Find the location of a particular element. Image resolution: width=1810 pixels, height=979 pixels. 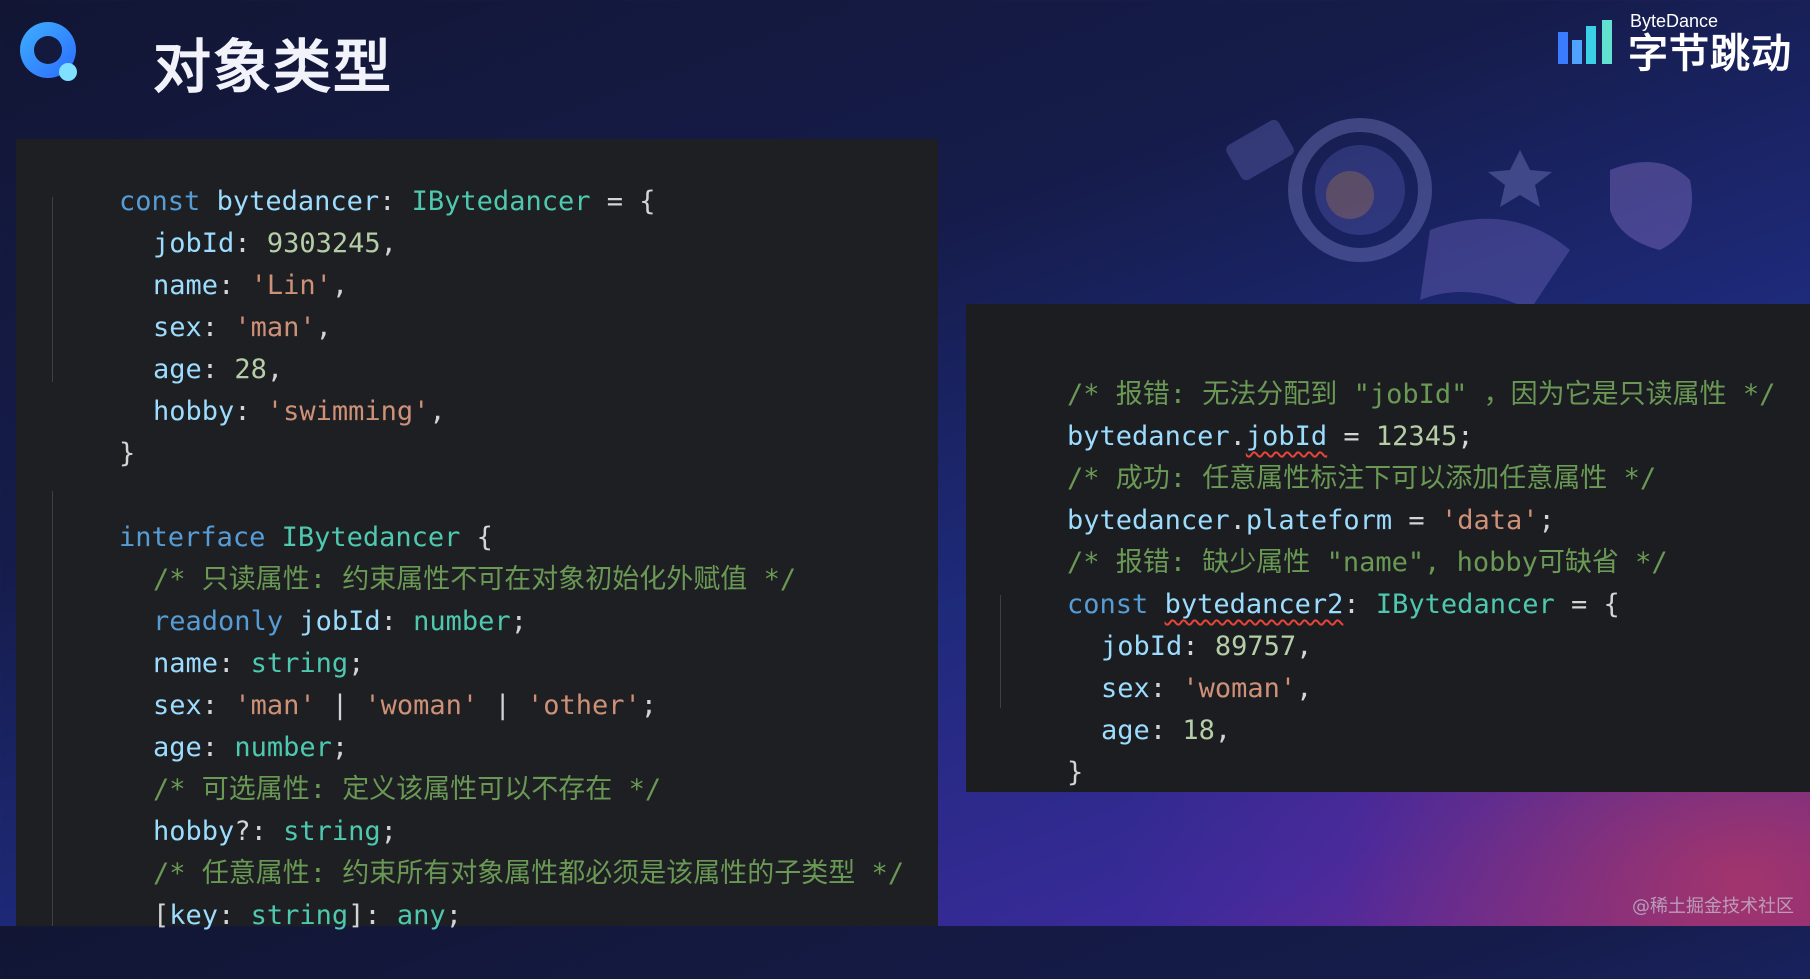

code-line: sex: 'man' | 'woman' | 'other'; is located at coordinates (405, 705).